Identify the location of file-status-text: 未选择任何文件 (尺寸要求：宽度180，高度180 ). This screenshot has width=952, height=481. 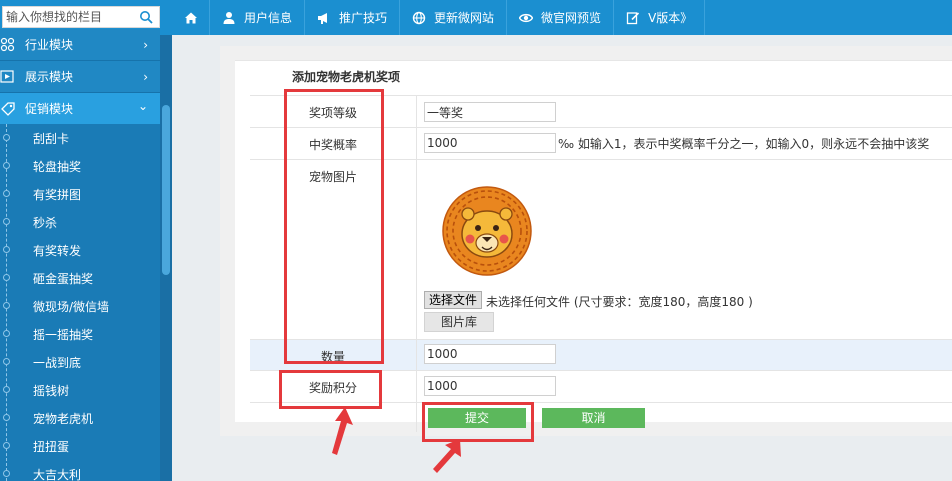
(619, 302).